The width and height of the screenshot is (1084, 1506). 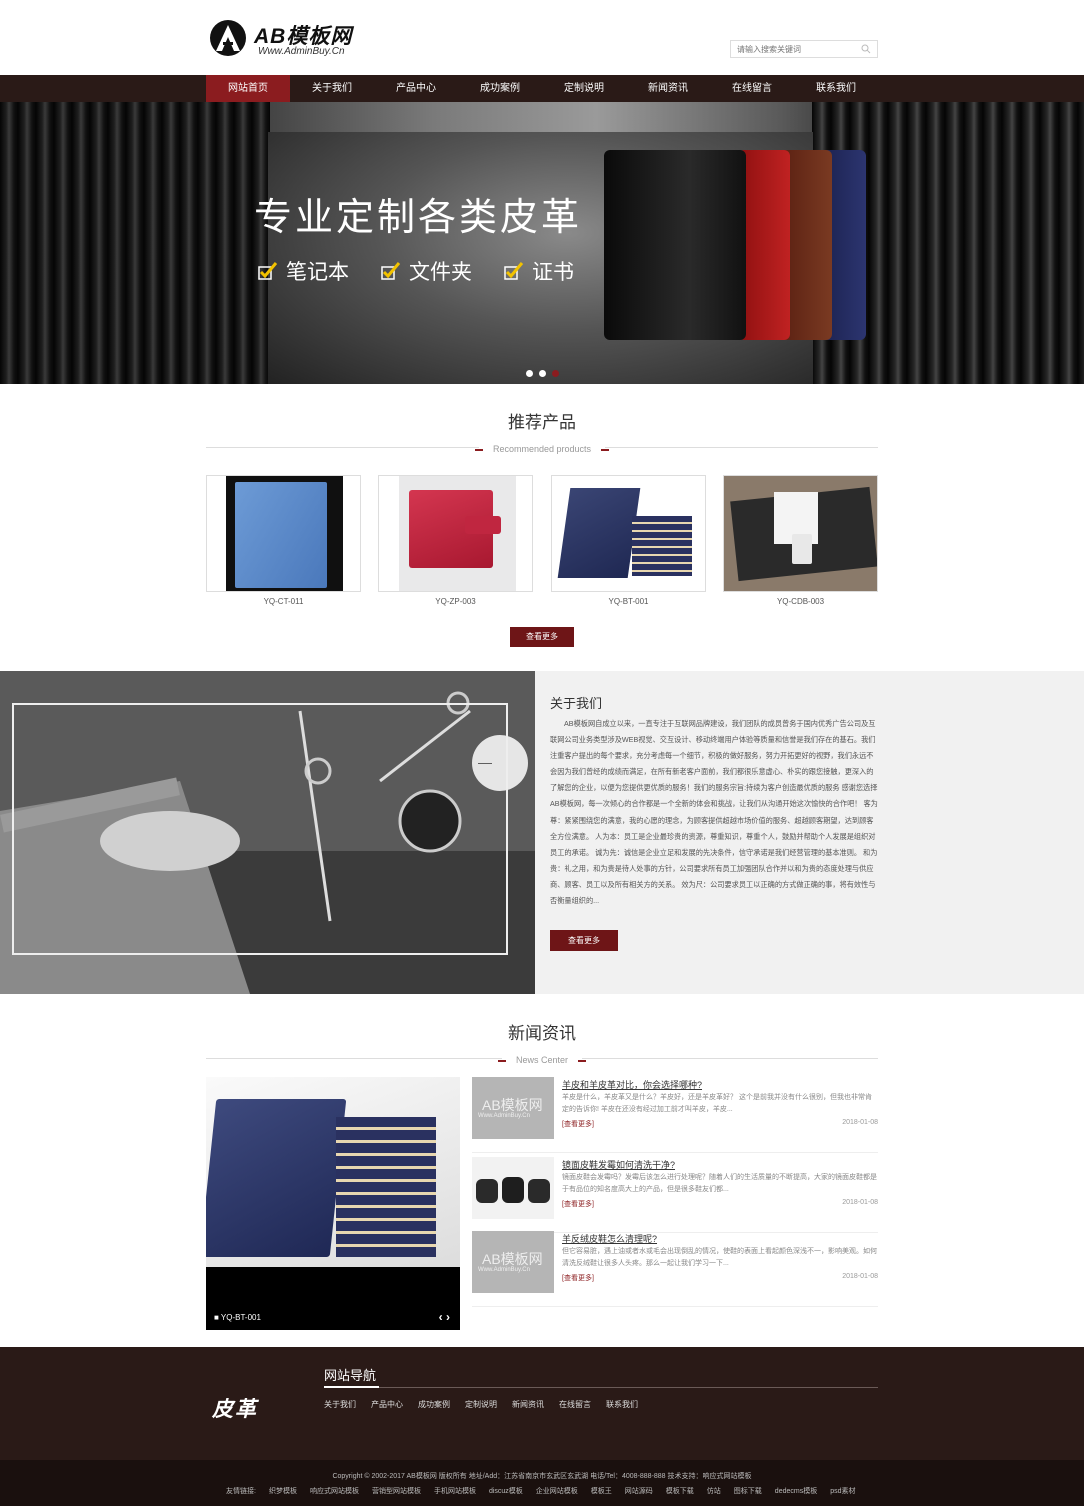 I want to click on search-input, so click(x=791, y=49).